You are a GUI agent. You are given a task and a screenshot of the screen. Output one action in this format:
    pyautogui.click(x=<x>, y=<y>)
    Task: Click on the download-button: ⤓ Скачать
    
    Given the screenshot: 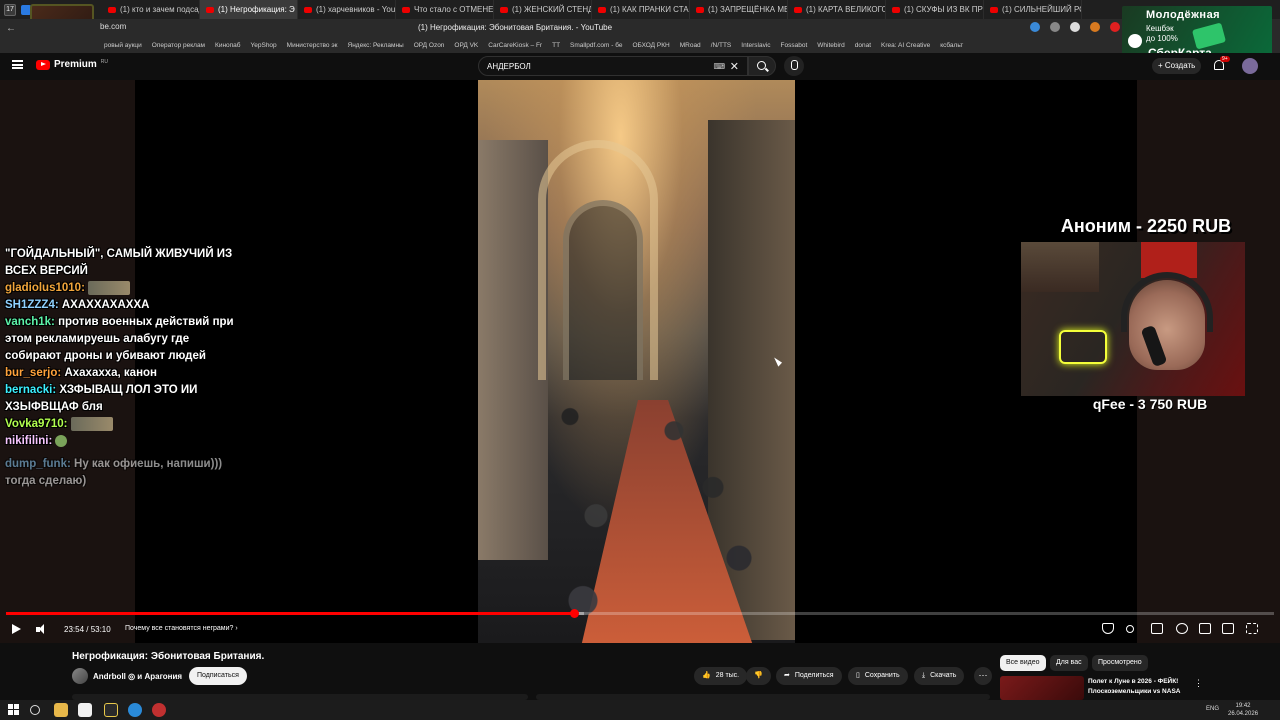 What is the action you would take?
    pyautogui.click(x=939, y=676)
    